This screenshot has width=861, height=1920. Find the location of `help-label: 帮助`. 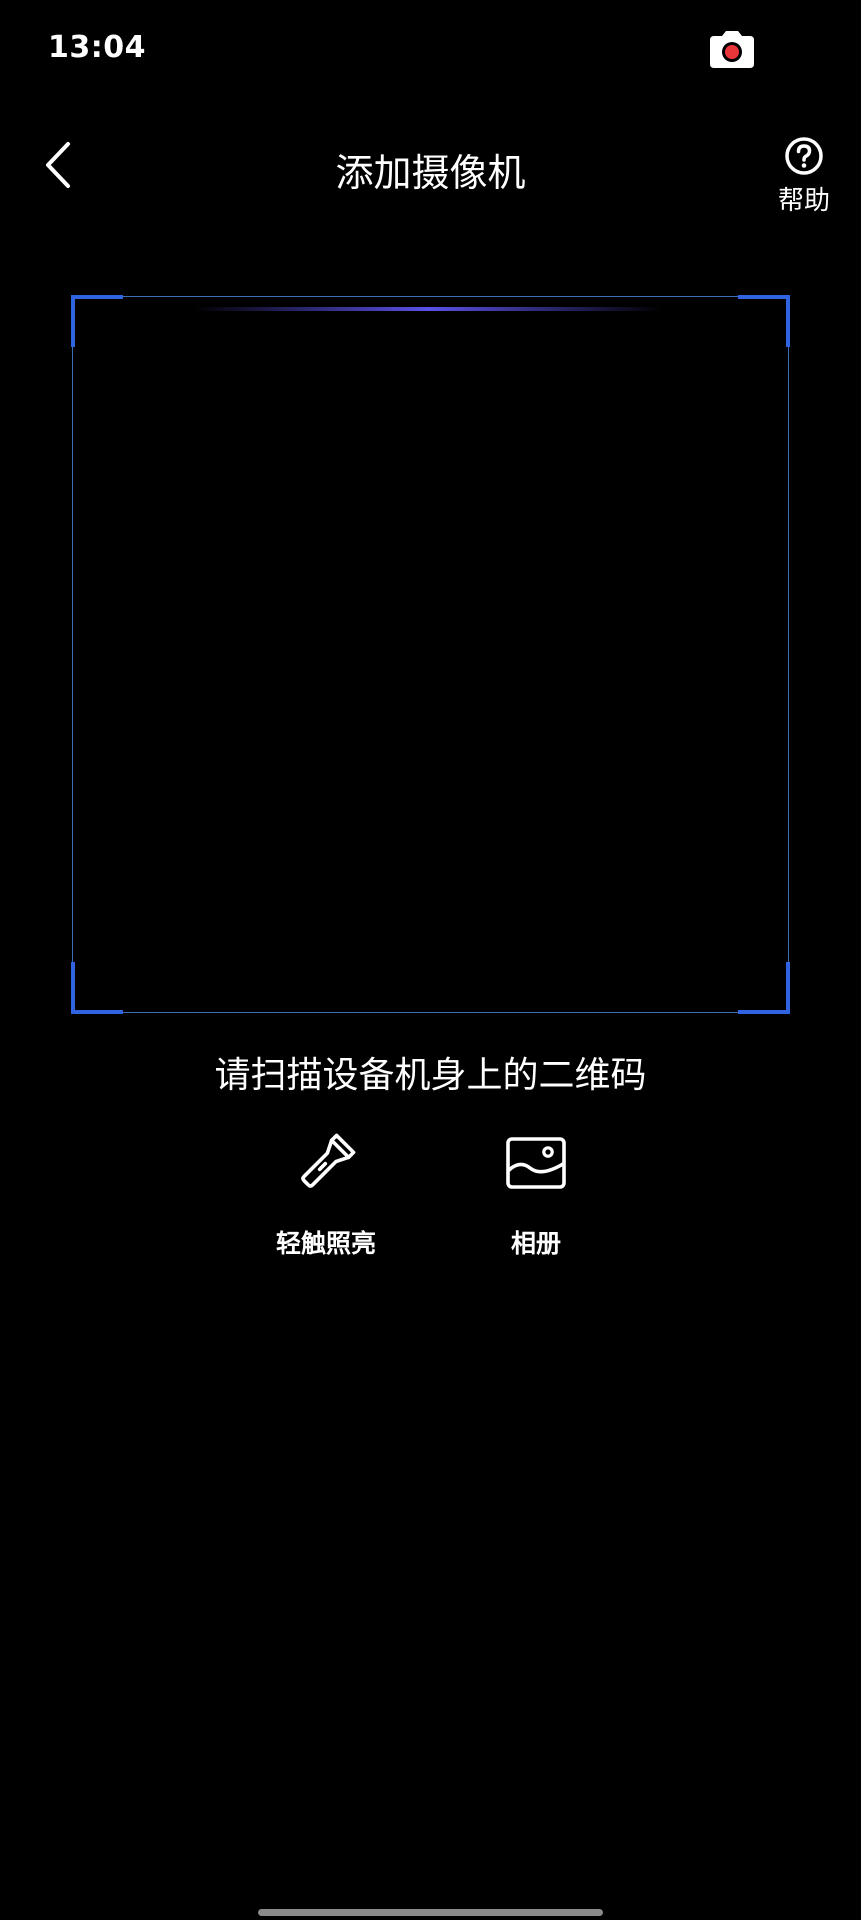

help-label: 帮助 is located at coordinates (803, 201).